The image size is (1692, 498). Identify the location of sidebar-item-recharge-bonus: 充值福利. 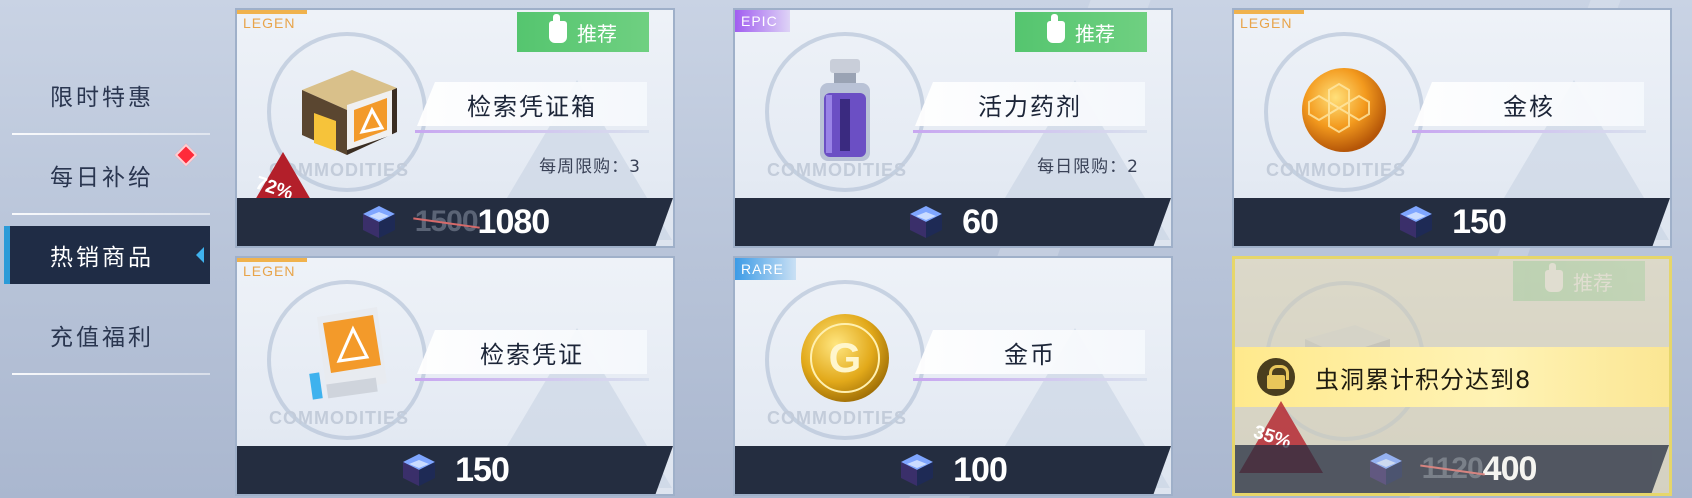
(105, 335).